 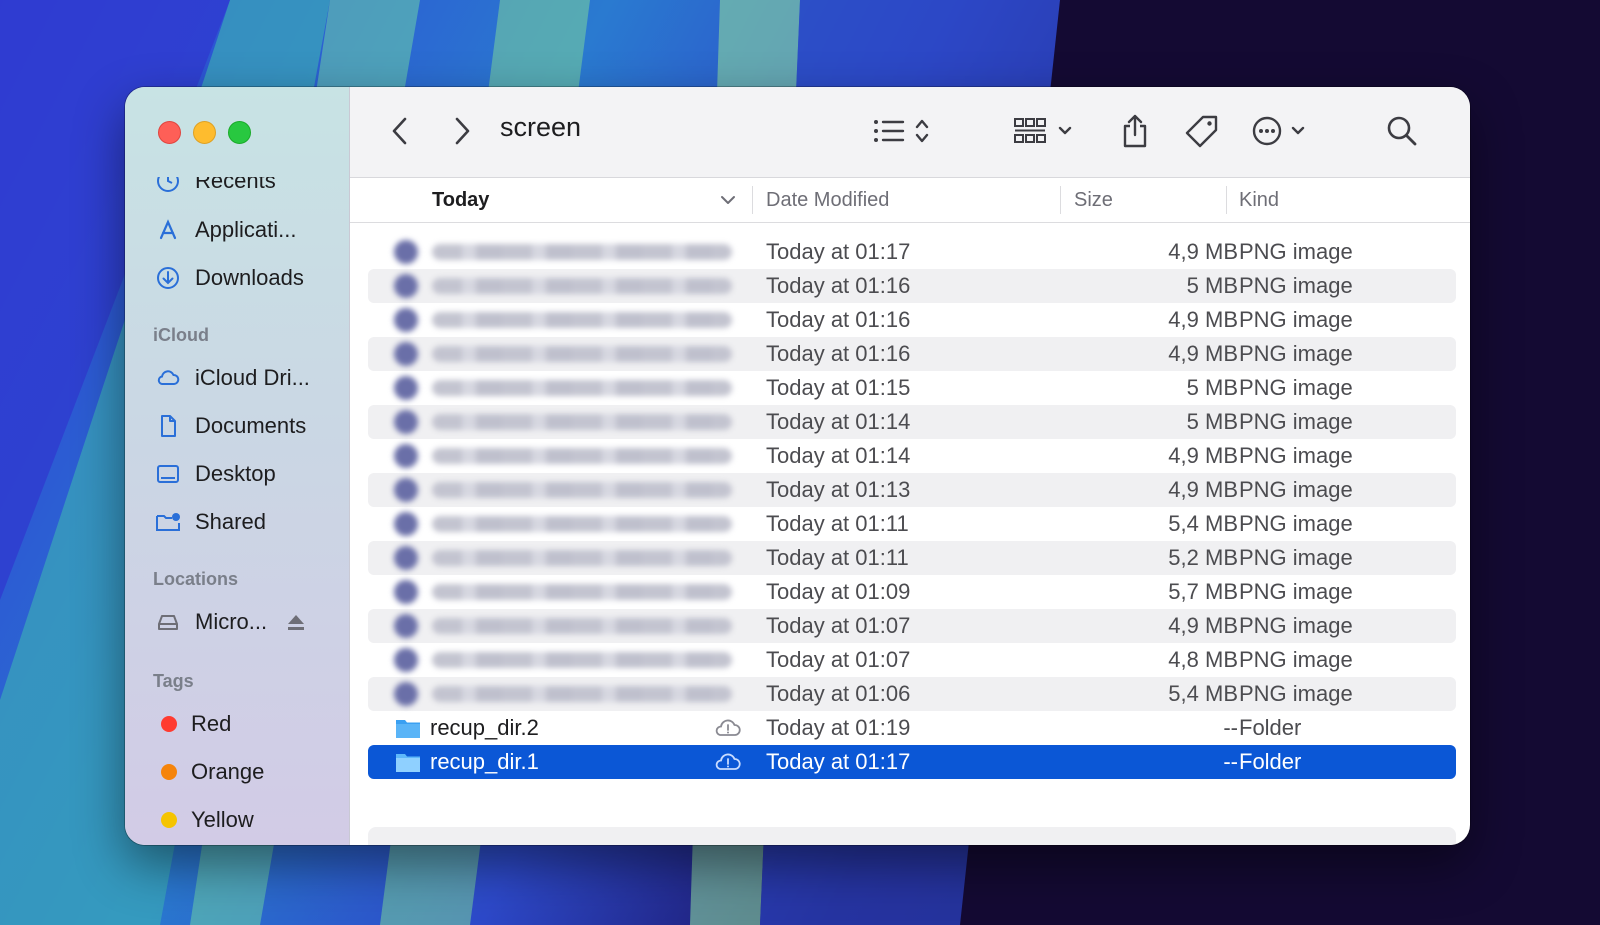 I want to click on zoom-window-button, so click(x=239, y=132).